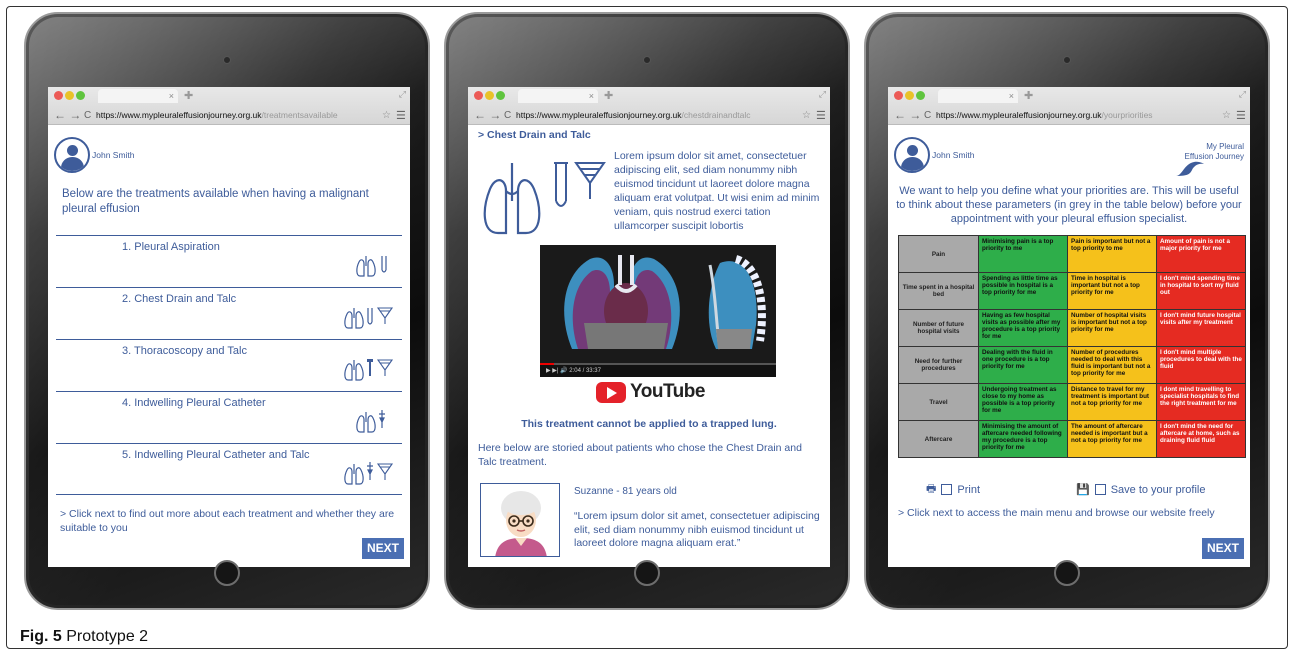 This screenshot has width=1295, height=655. I want to click on brand-logo: My Pleural Effusion Journey, so click(1214, 151).